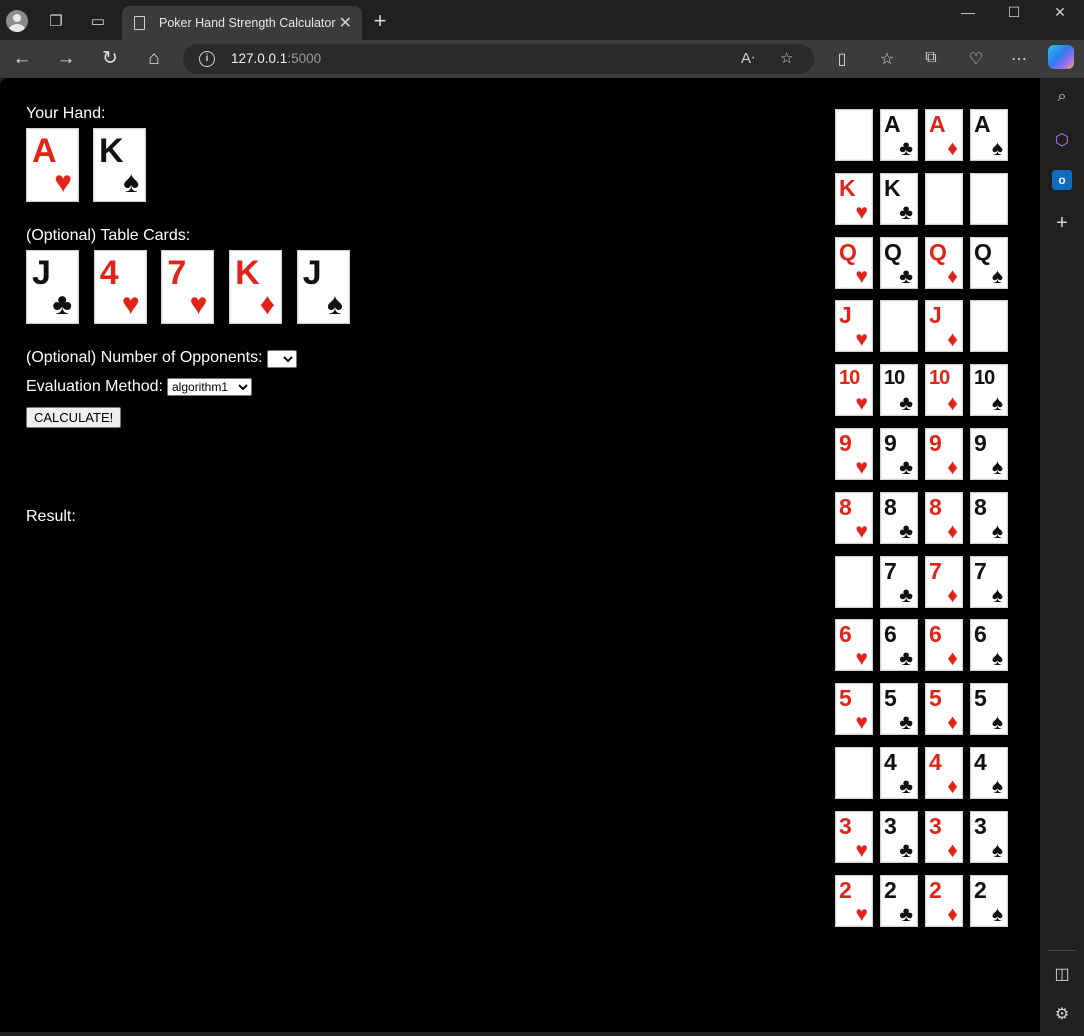  What do you see at coordinates (842, 59) in the screenshot?
I see `split-screen-icon: ▯` at bounding box center [842, 59].